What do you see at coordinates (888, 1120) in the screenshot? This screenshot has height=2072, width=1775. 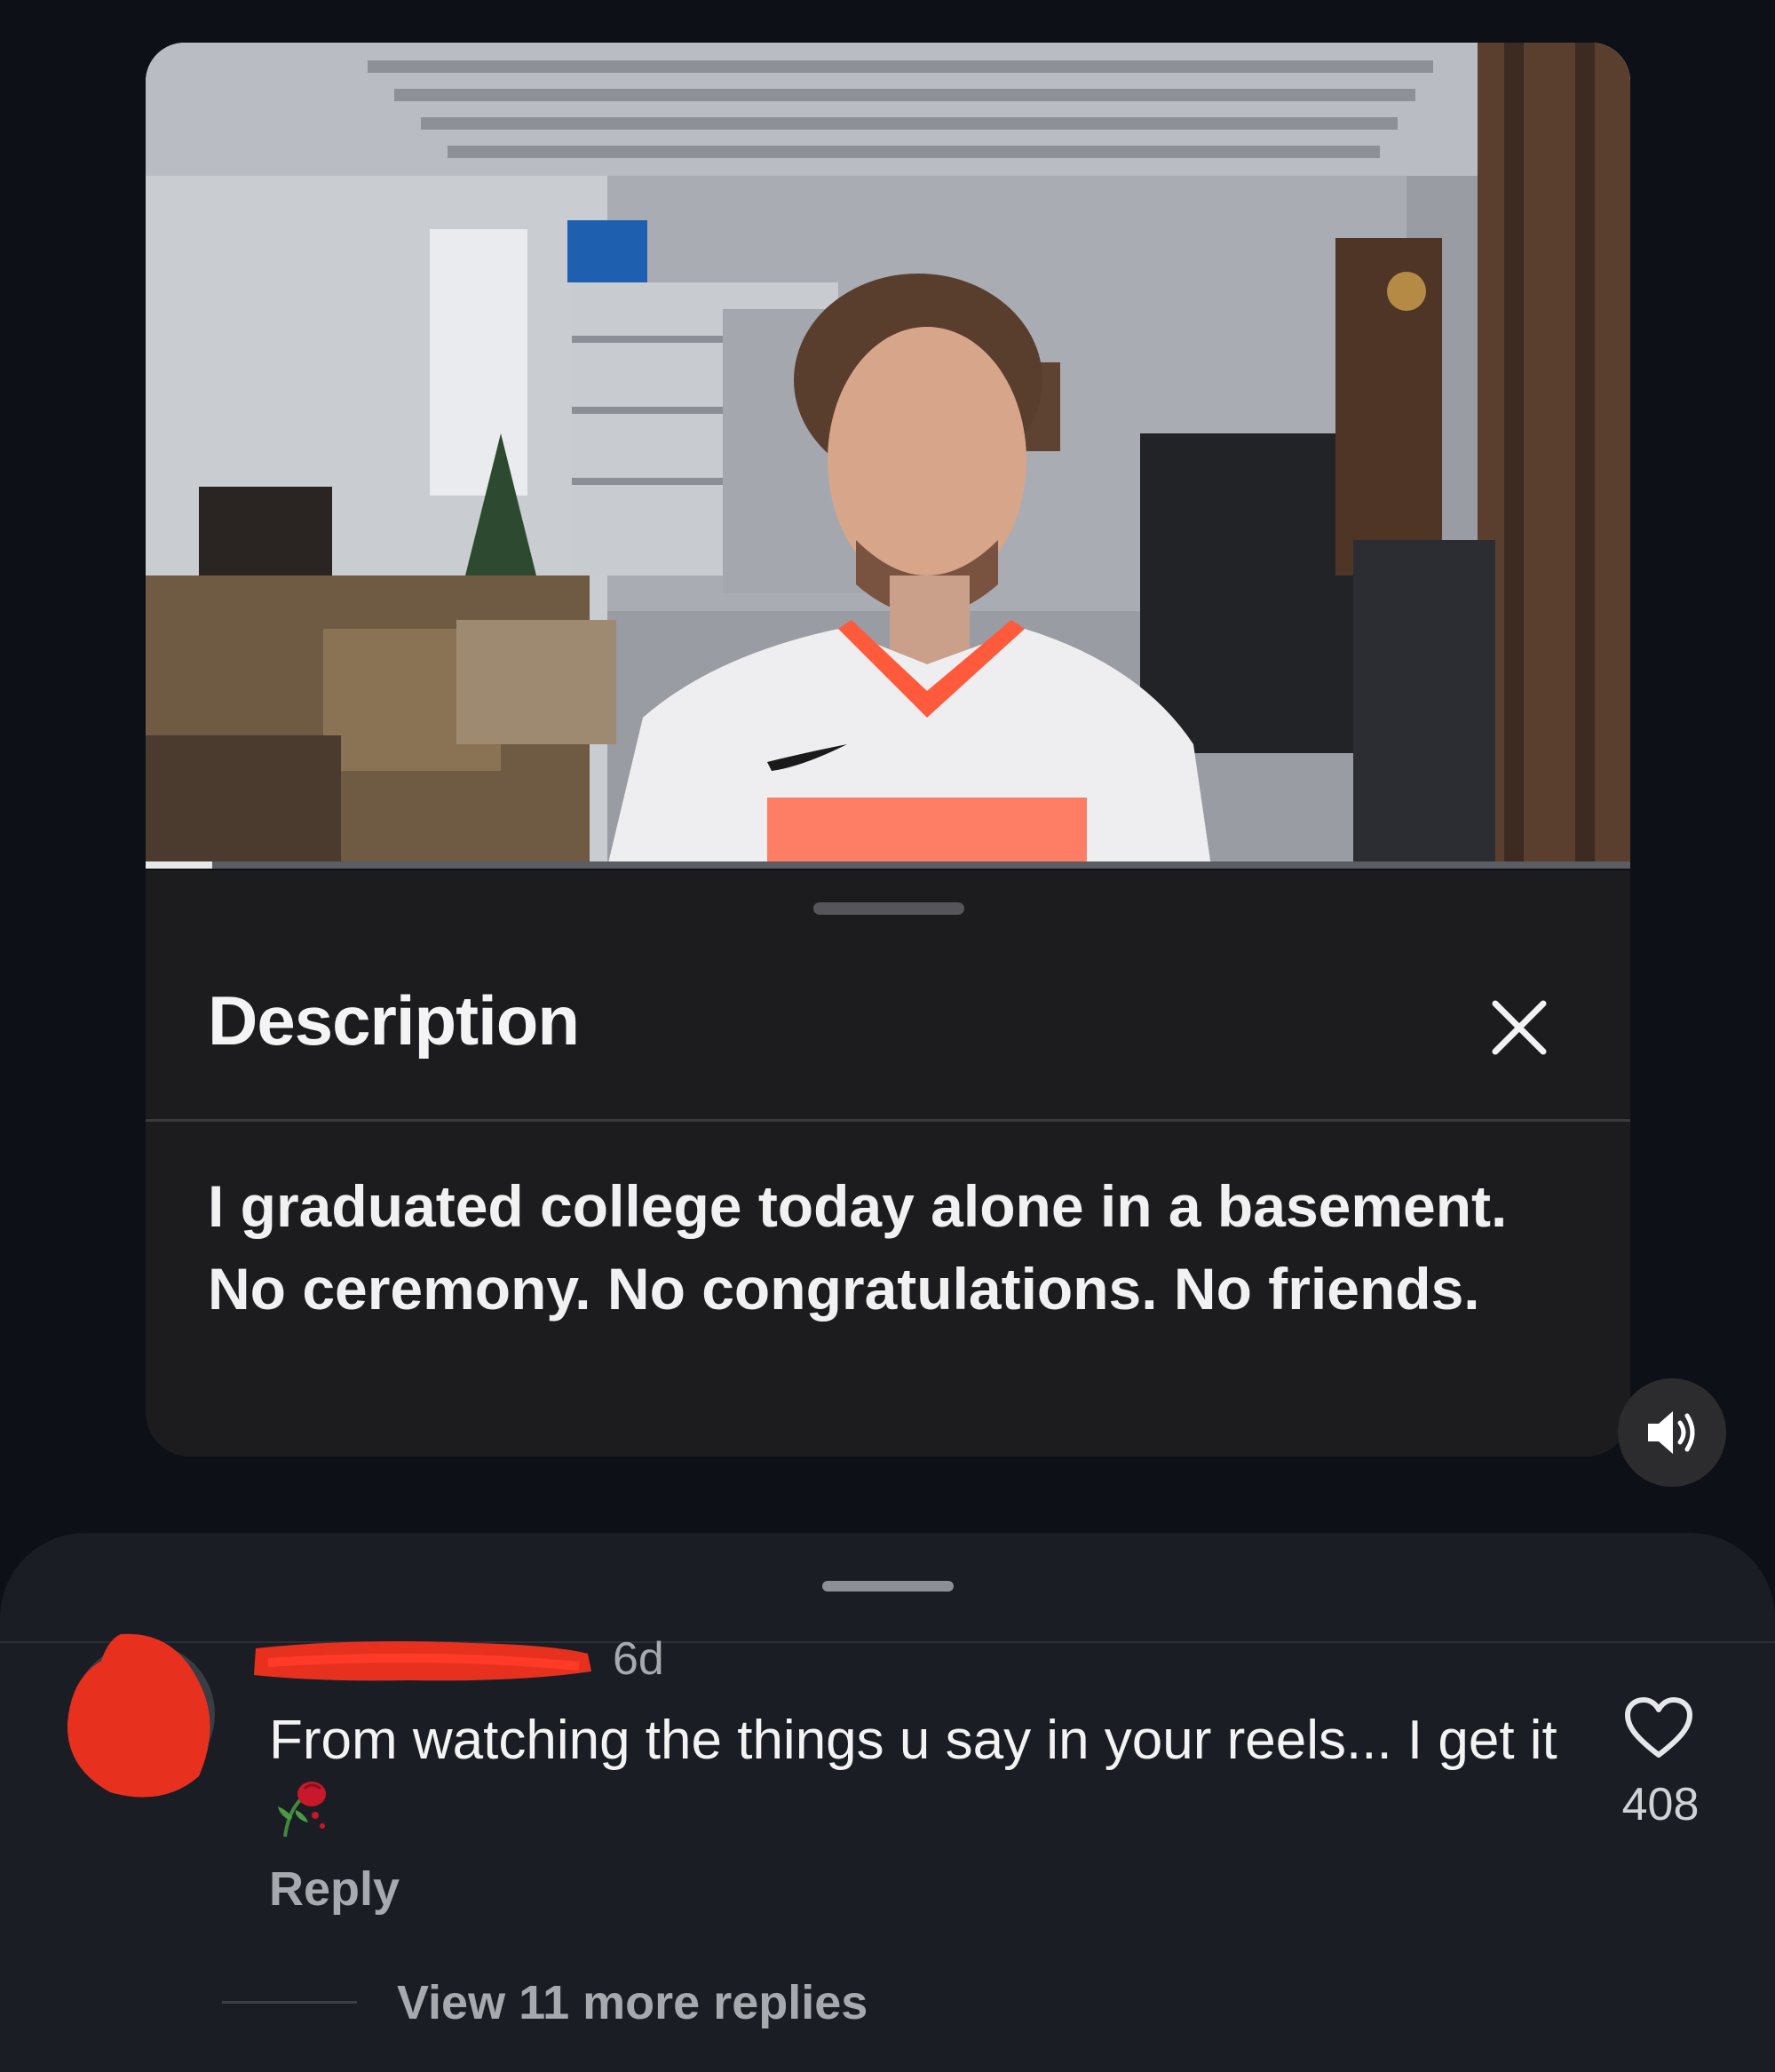 I see `sheet-divider` at bounding box center [888, 1120].